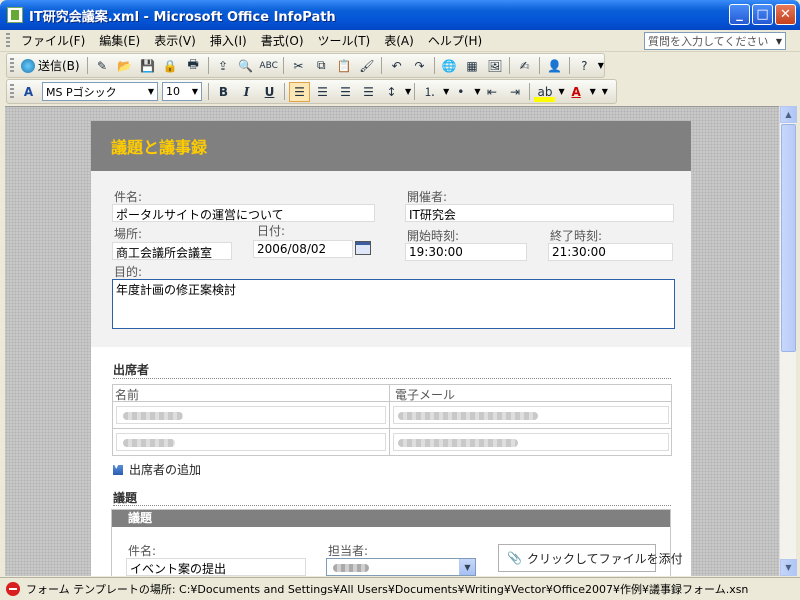  I want to click on redo-icon: ↷, so click(419, 66).